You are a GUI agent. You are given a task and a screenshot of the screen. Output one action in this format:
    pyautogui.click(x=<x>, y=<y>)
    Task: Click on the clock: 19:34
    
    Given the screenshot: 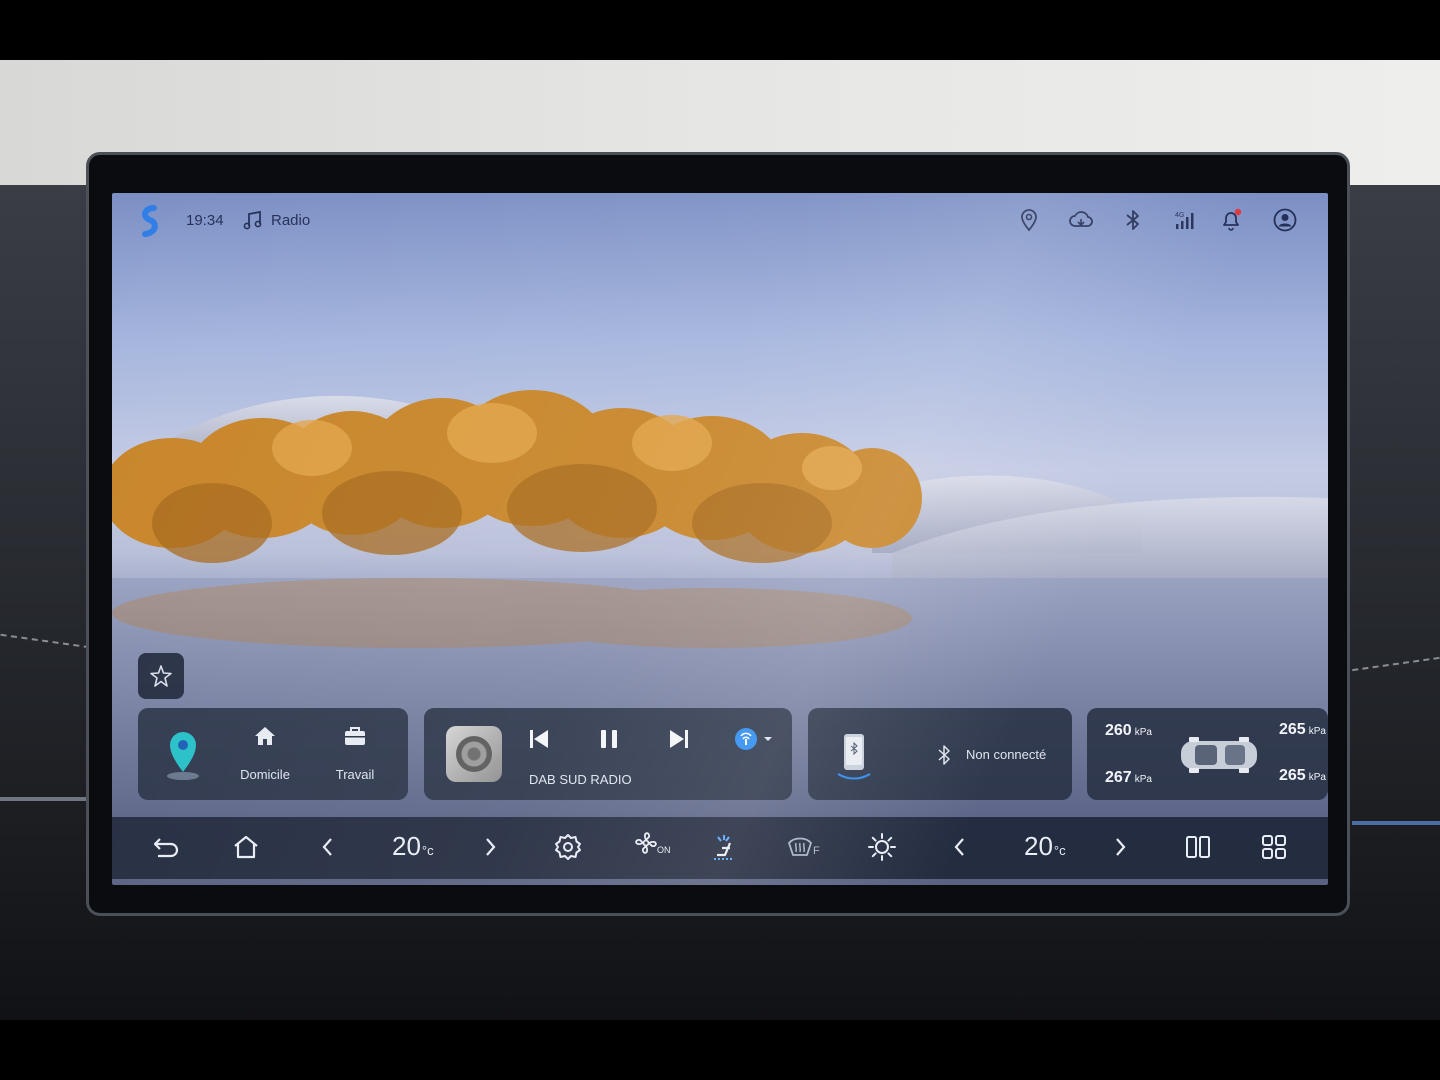 What is the action you would take?
    pyautogui.click(x=205, y=220)
    